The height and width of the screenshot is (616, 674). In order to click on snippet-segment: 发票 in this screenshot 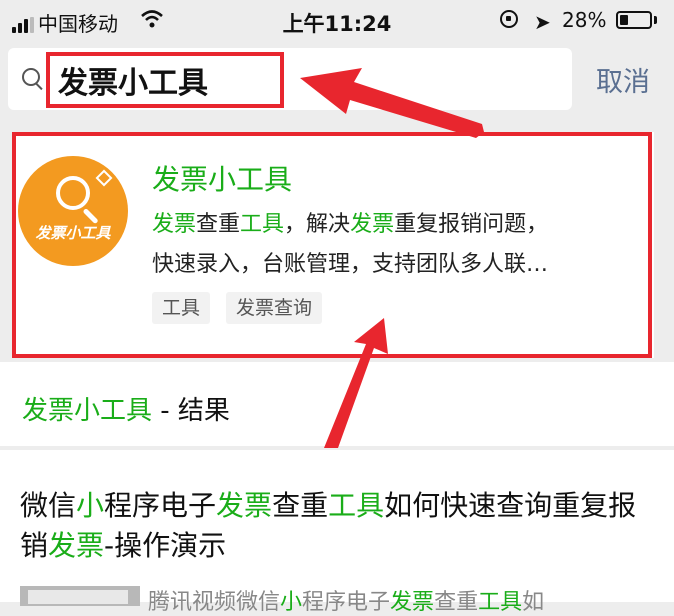, I will do `click(412, 602)`.